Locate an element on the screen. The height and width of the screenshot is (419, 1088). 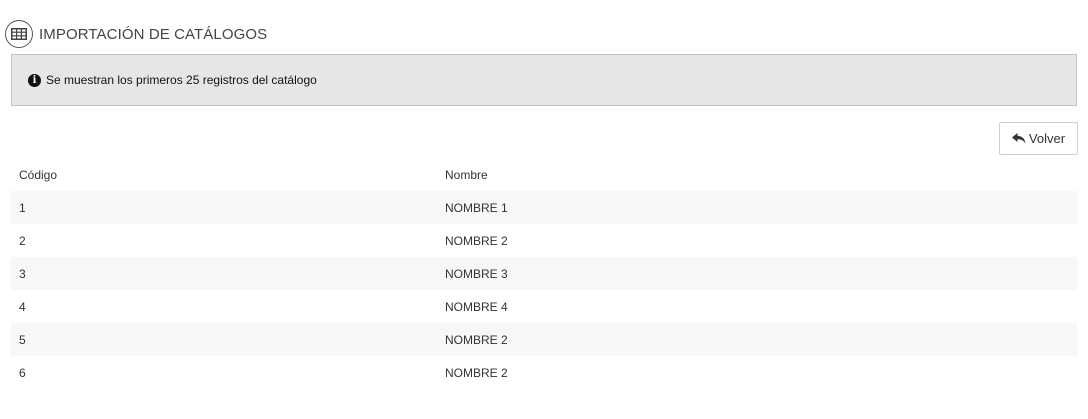
cell-code: 5 is located at coordinates (22, 339).